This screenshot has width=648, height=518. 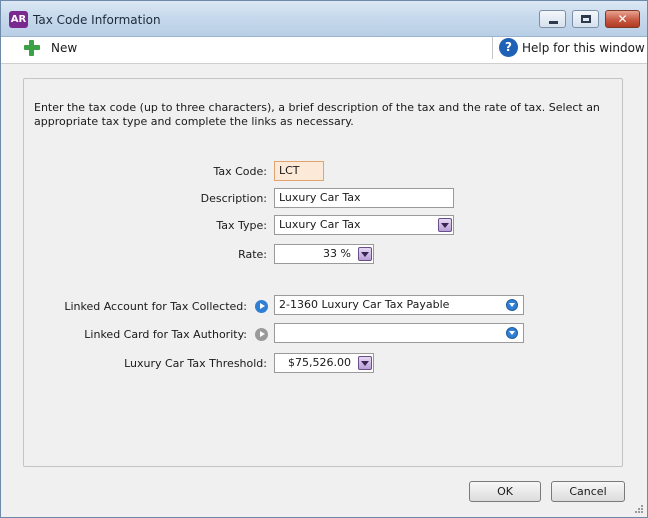 I want to click on linked-account-input: 2-1360 Luxury Car Tax Payable, so click(x=399, y=305).